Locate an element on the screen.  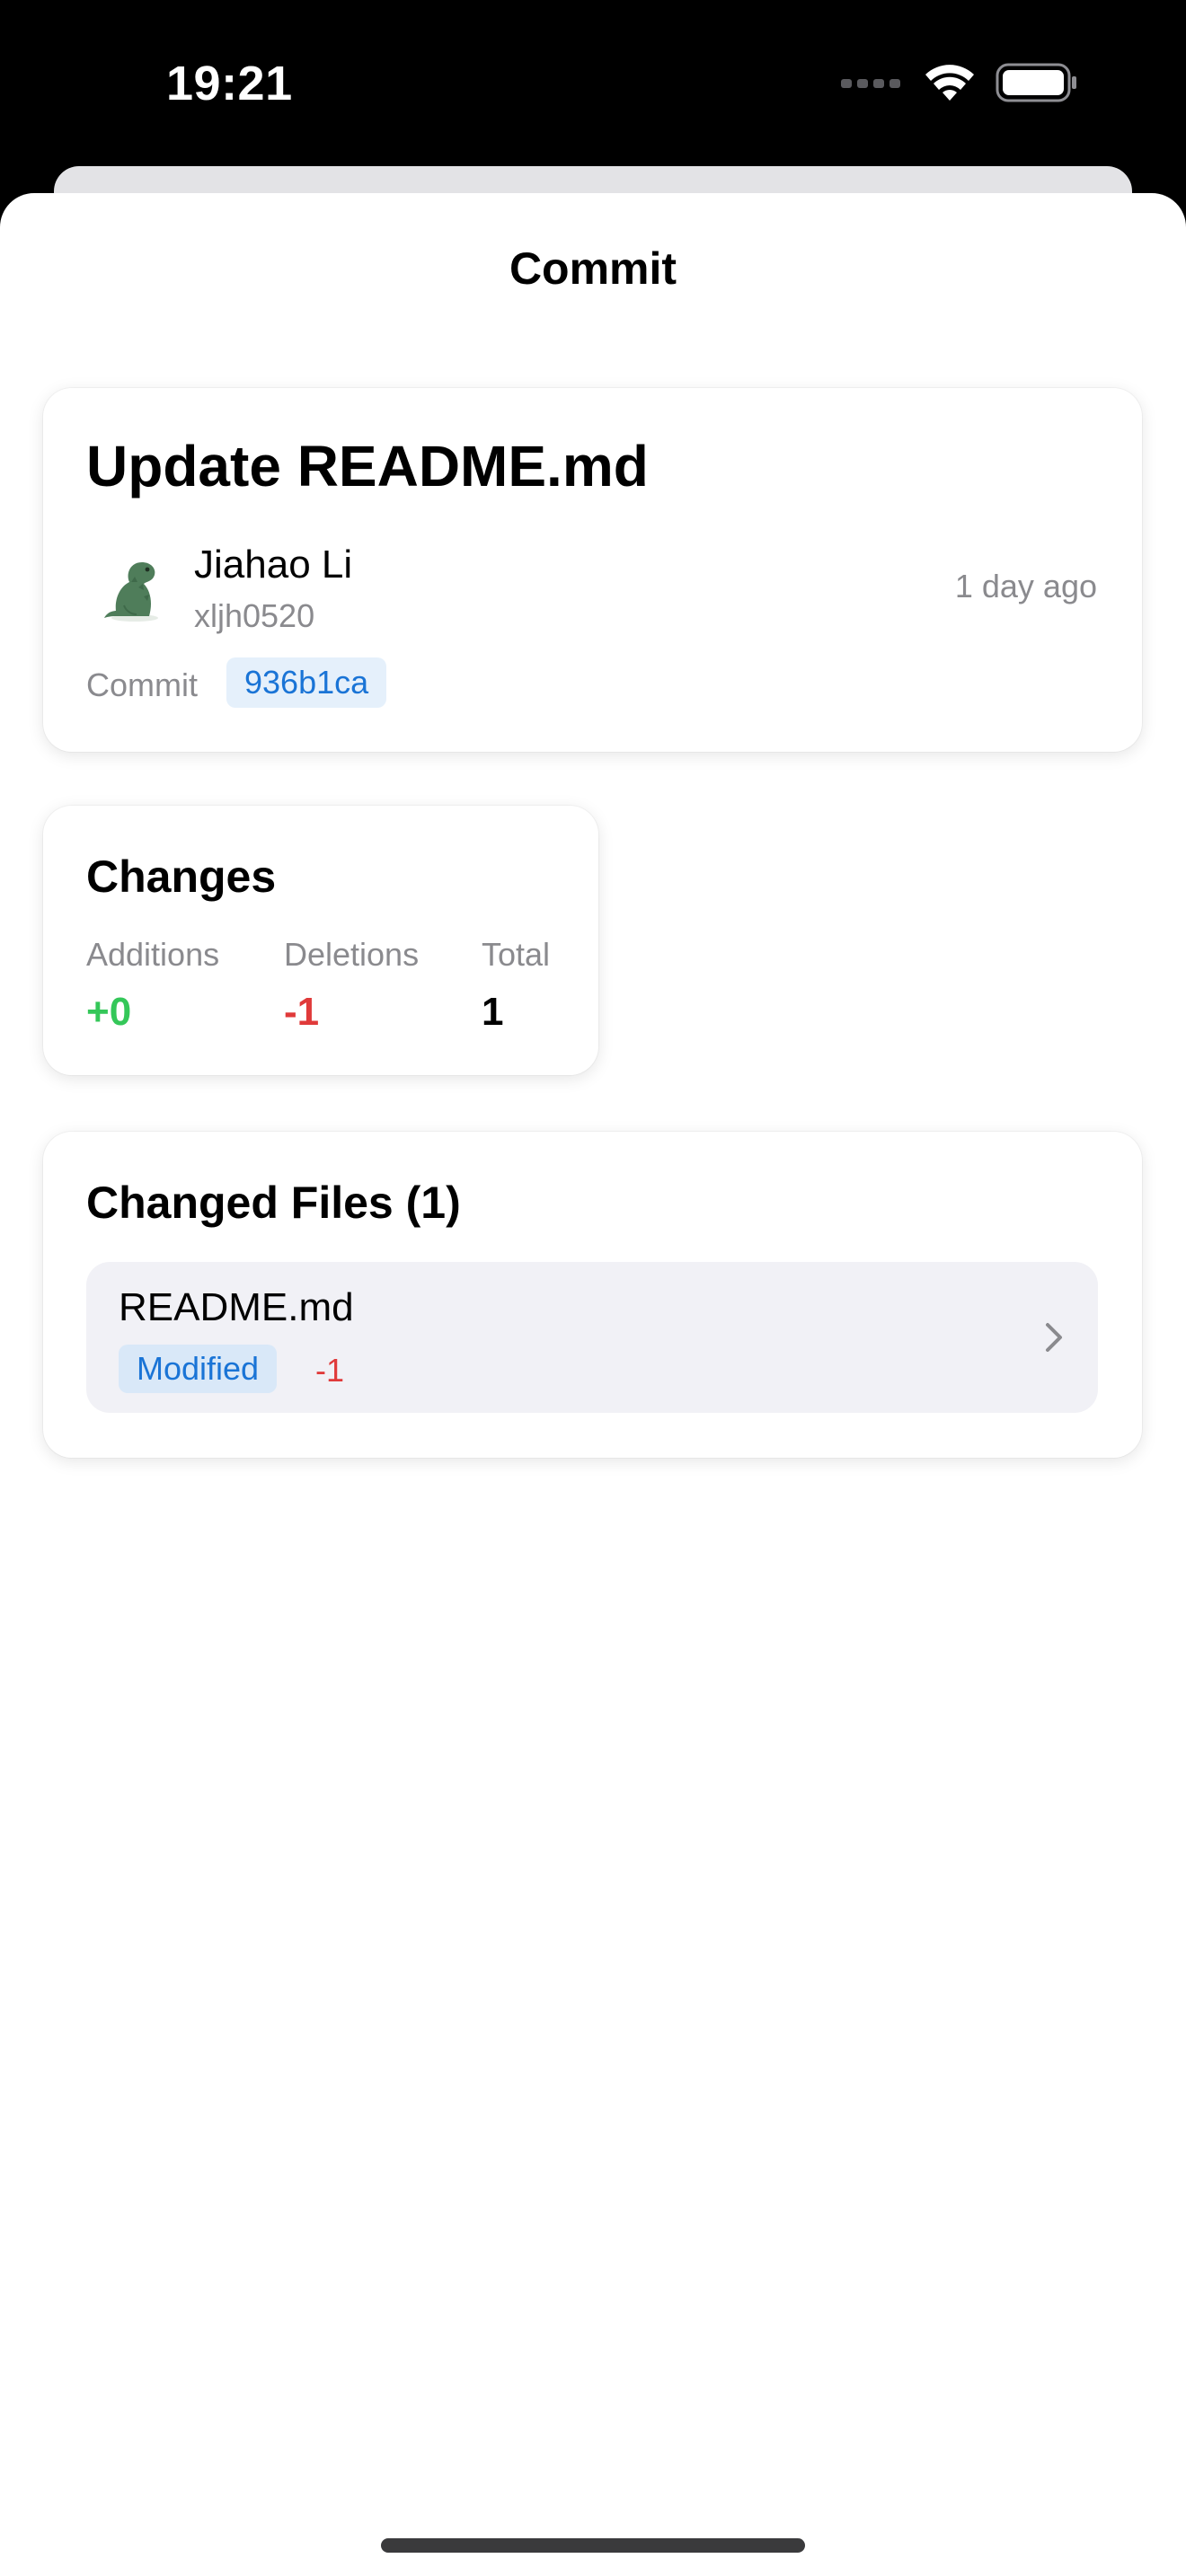
file-name: README.md is located at coordinates (236, 1307).